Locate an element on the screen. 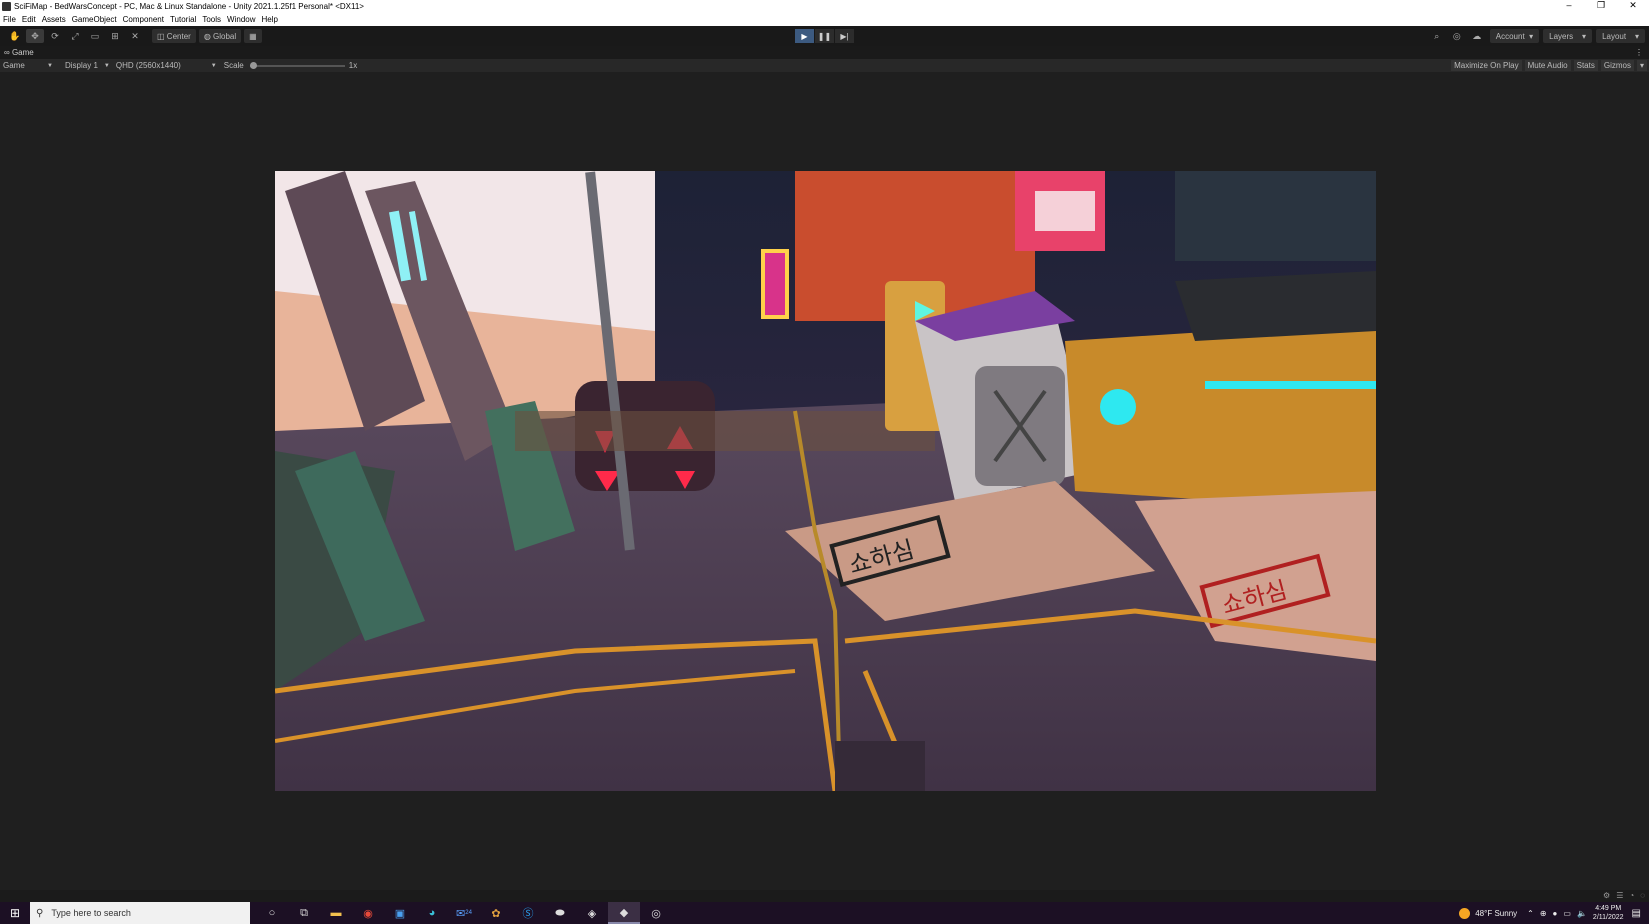 The image size is (1649, 924). rect-tool-icon: ▭ is located at coordinates (95, 36).